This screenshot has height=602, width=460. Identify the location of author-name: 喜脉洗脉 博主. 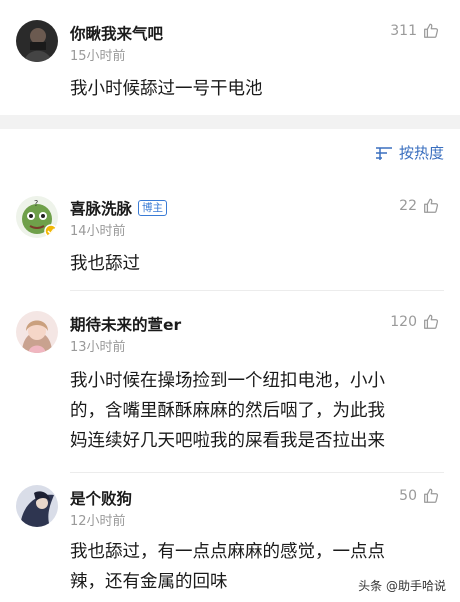
(119, 208).